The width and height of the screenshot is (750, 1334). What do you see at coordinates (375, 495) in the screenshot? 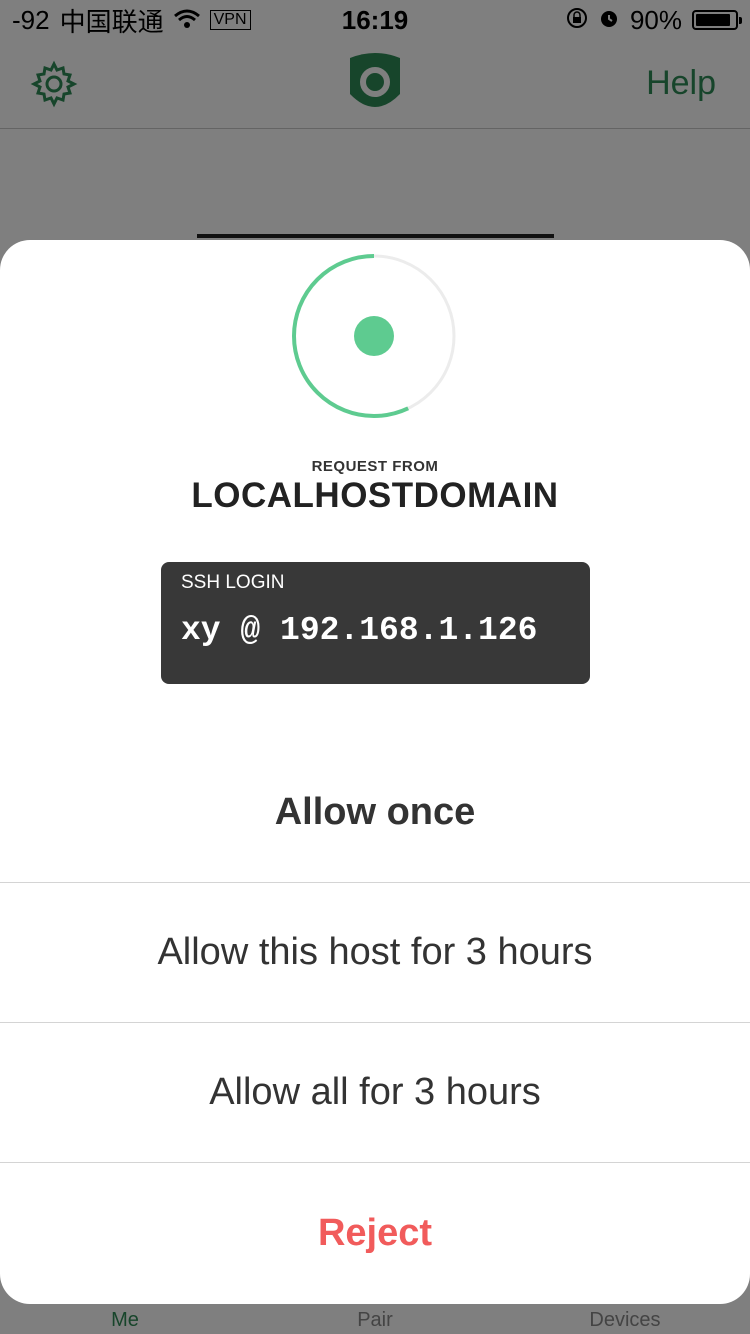
I see `request-host: LOCALHOSTDOMAIN` at bounding box center [375, 495].